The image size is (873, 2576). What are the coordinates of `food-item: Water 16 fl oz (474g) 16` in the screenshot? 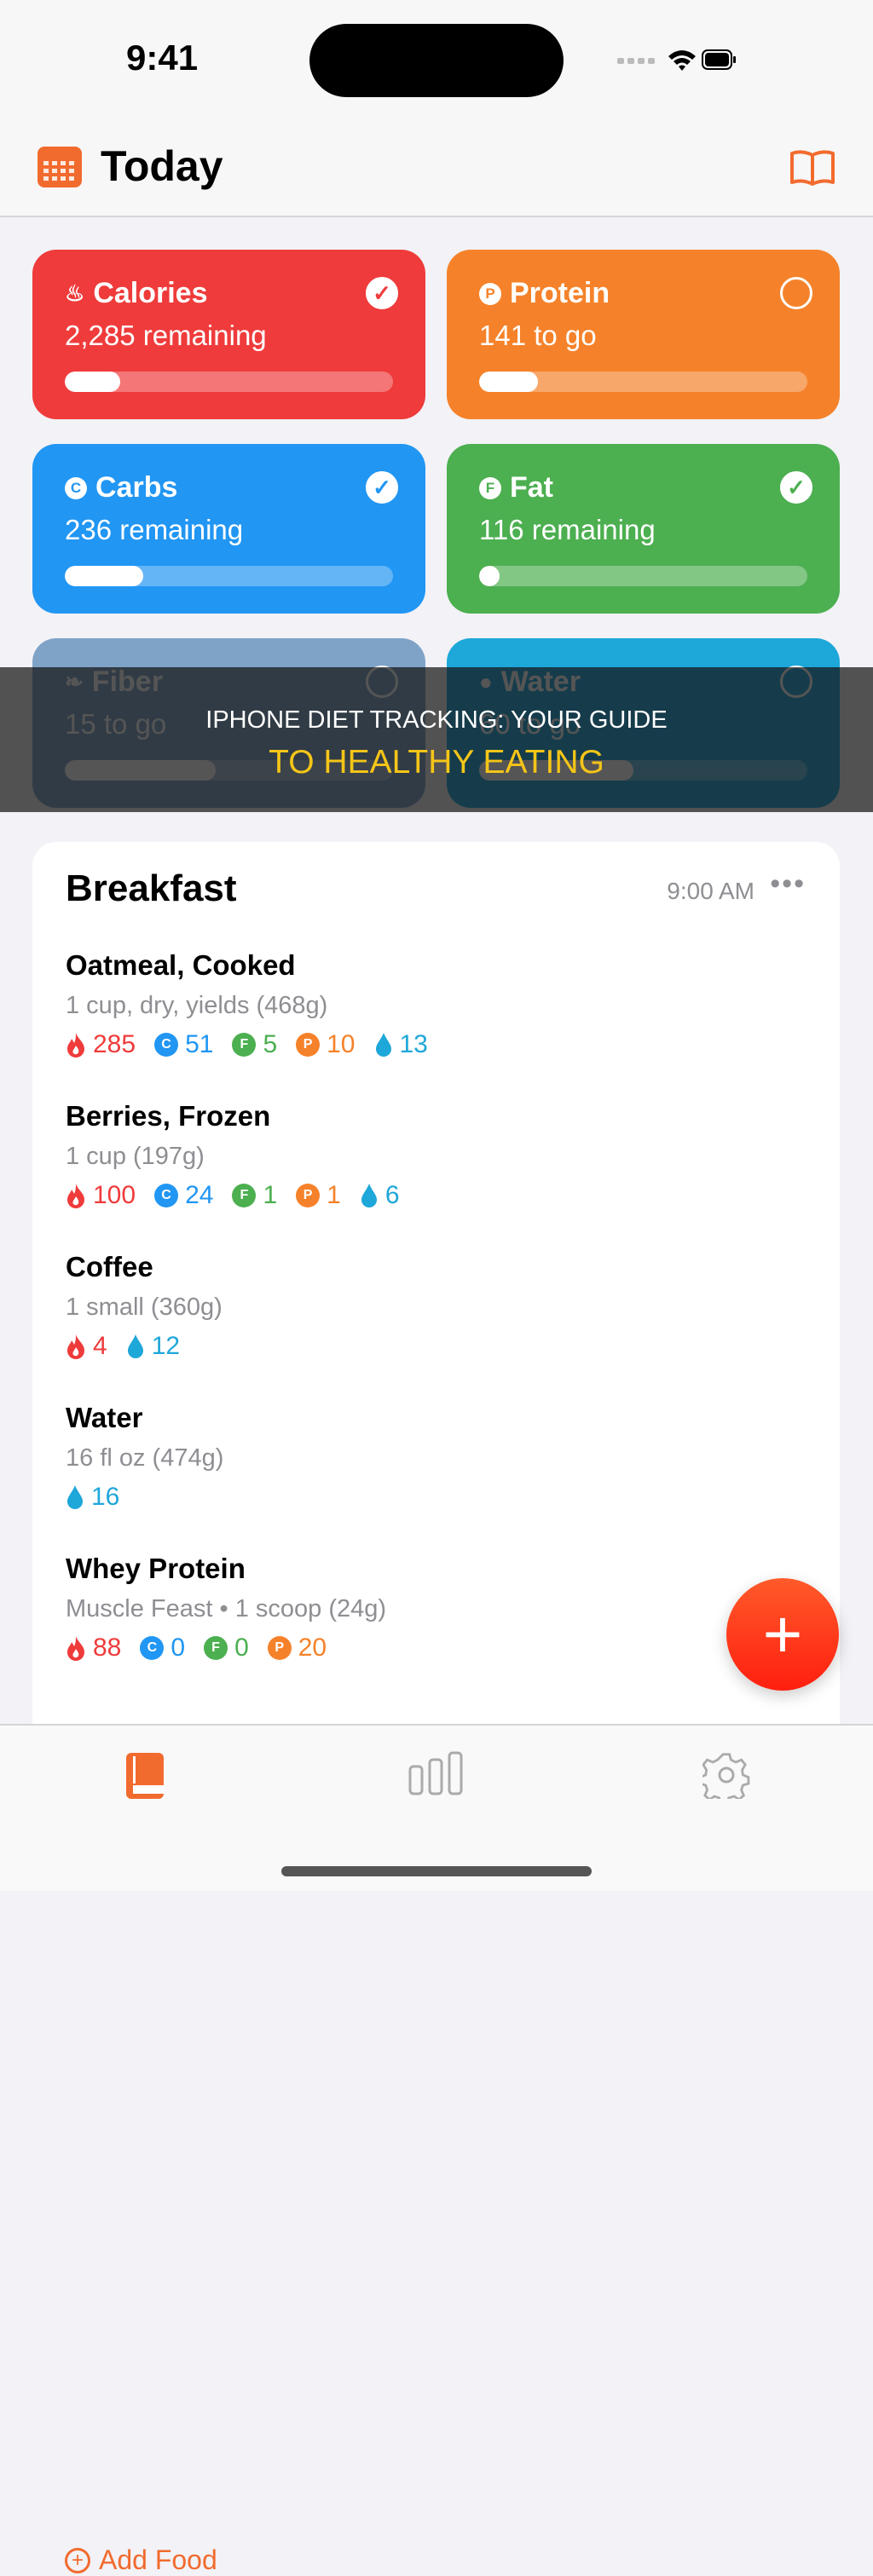 It's located at (144, 1457).